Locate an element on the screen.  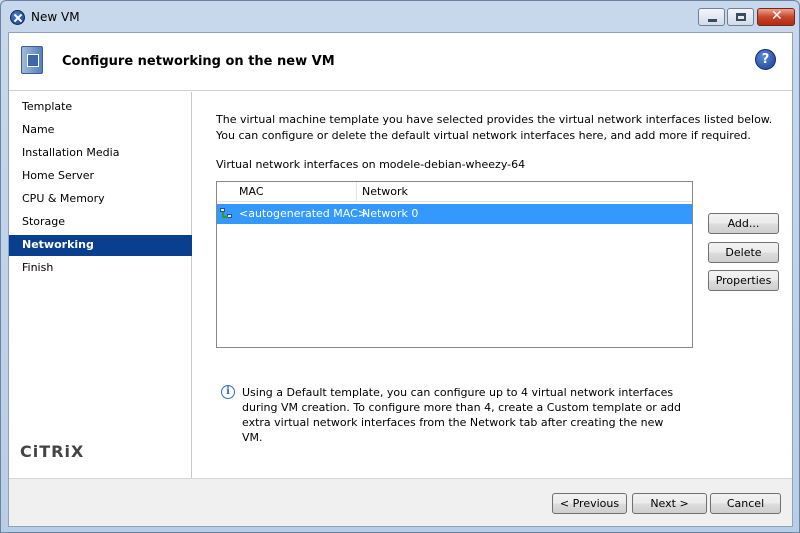
cell-network: Network 0 is located at coordinates (390, 213).